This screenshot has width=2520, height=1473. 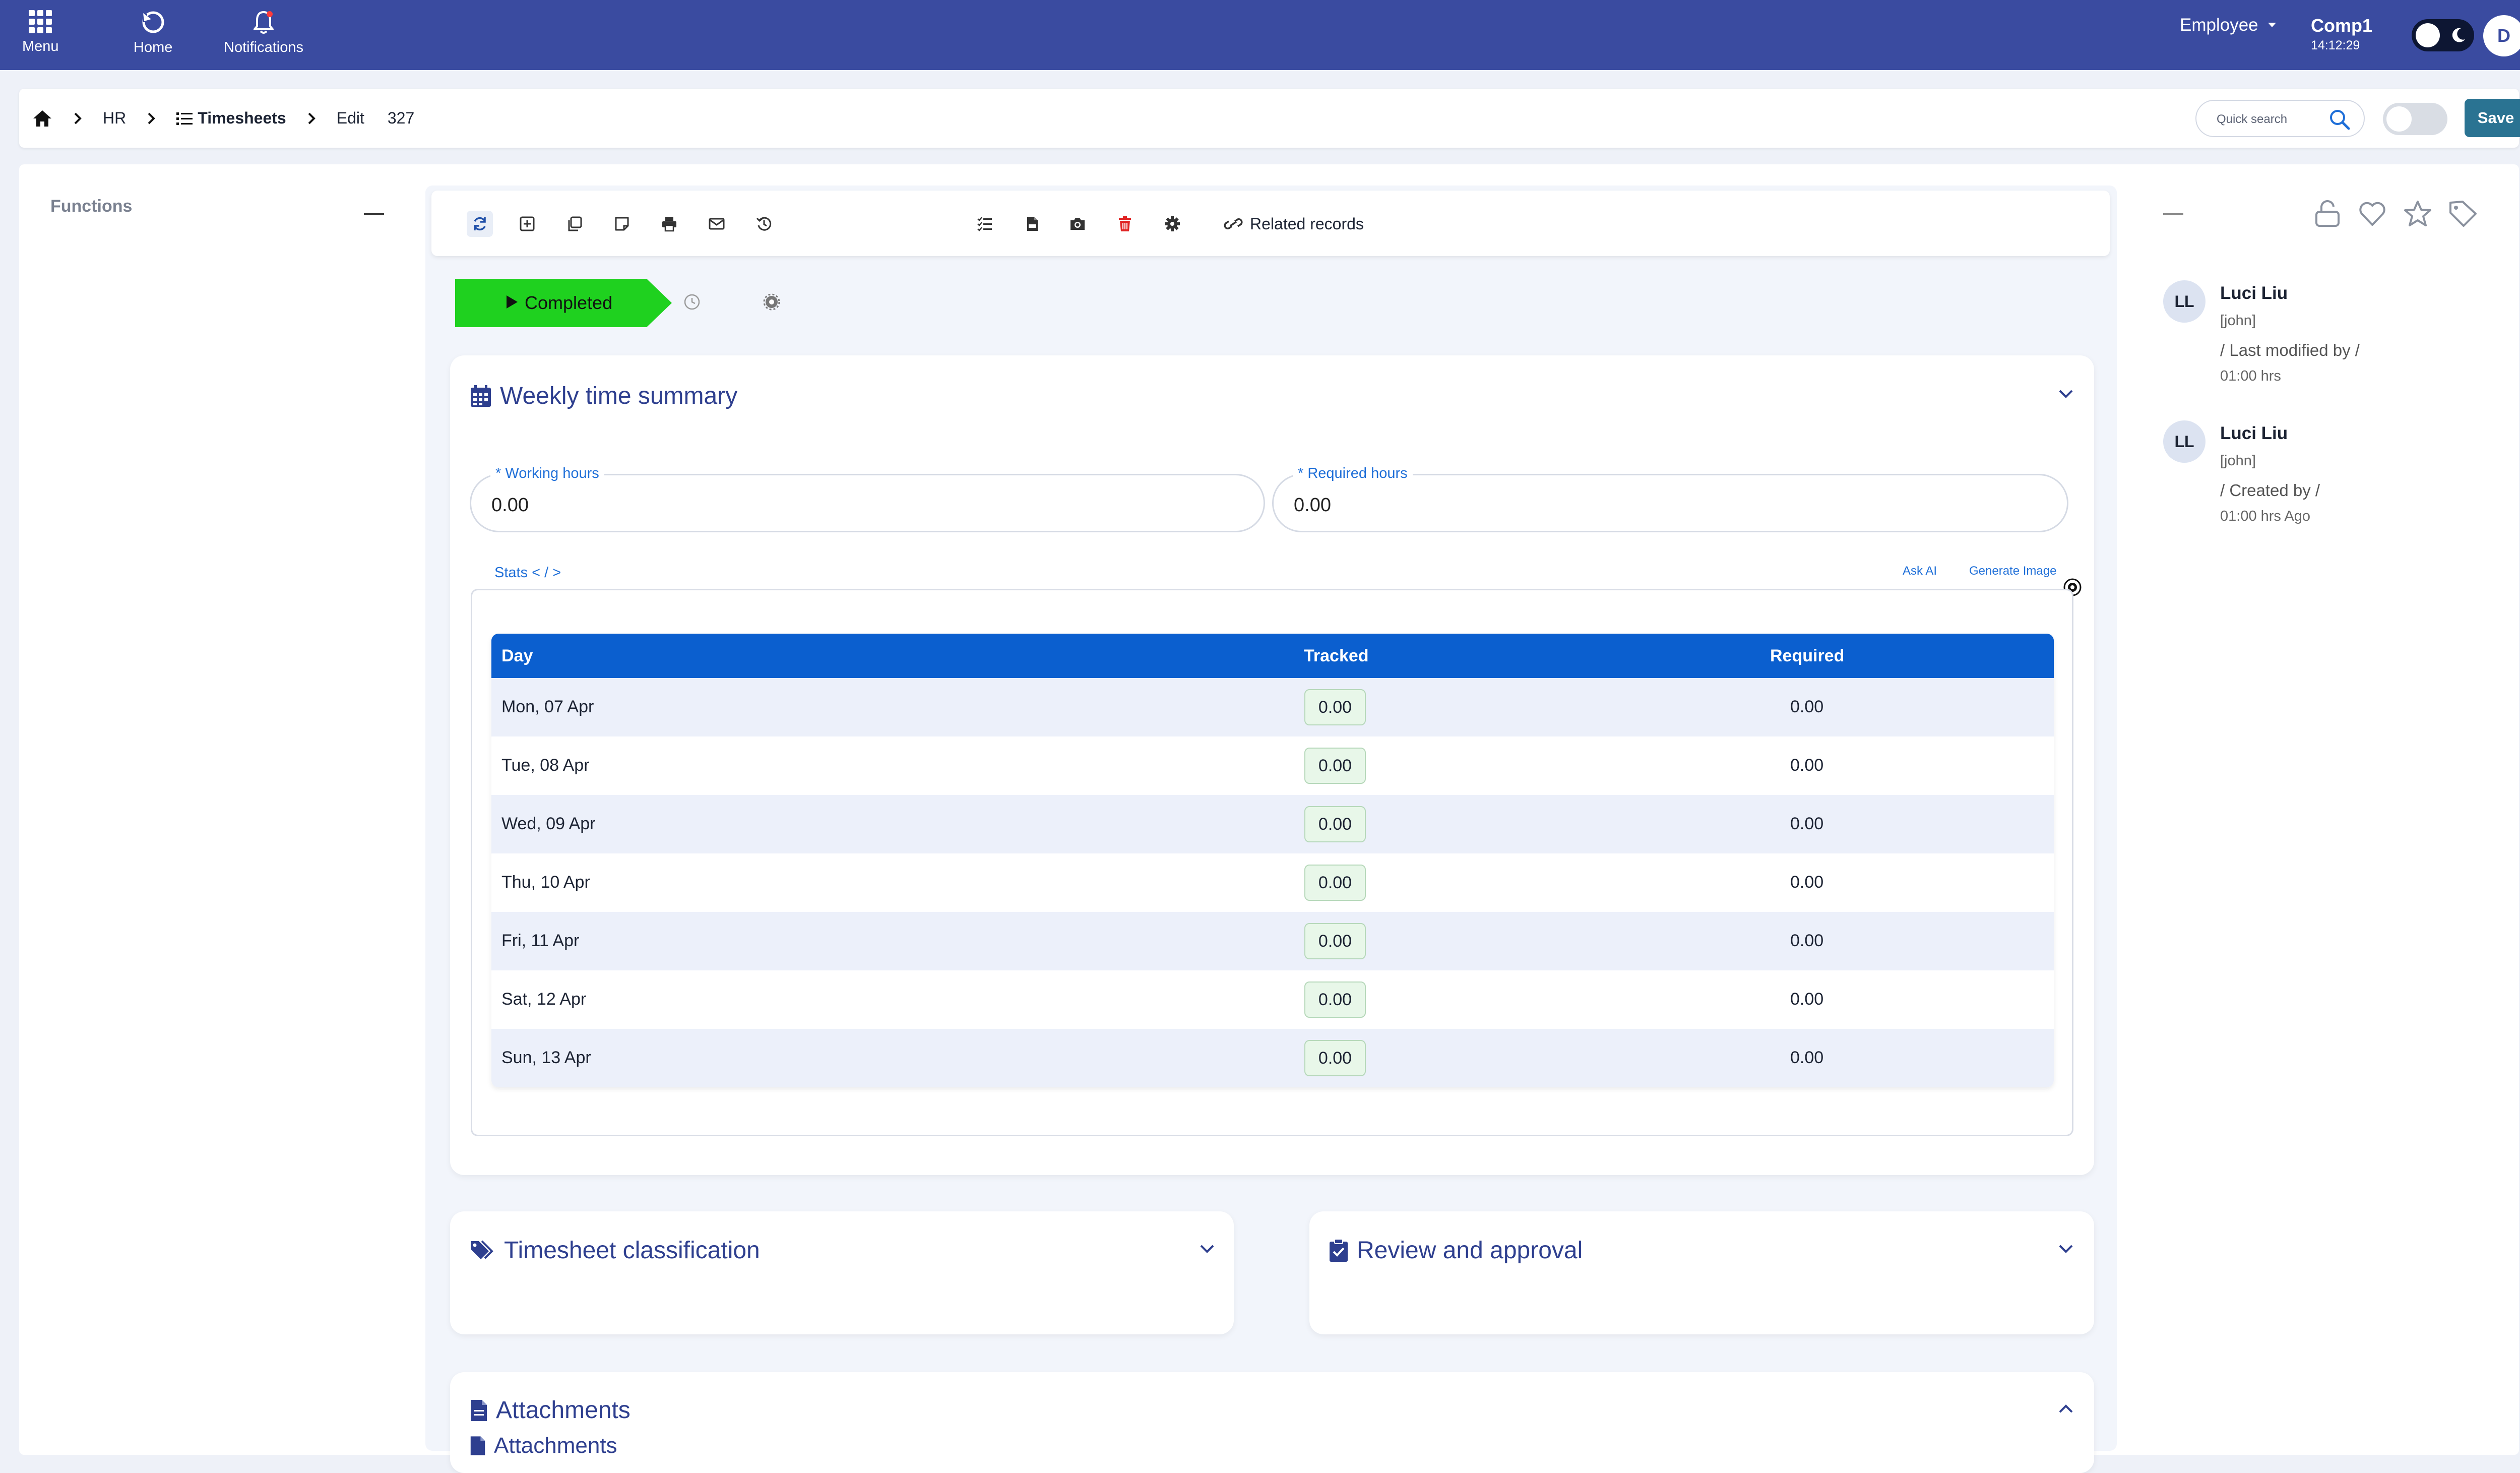 What do you see at coordinates (2265, 516) in the screenshot?
I see `activity-time: 01:00 hrs Ago` at bounding box center [2265, 516].